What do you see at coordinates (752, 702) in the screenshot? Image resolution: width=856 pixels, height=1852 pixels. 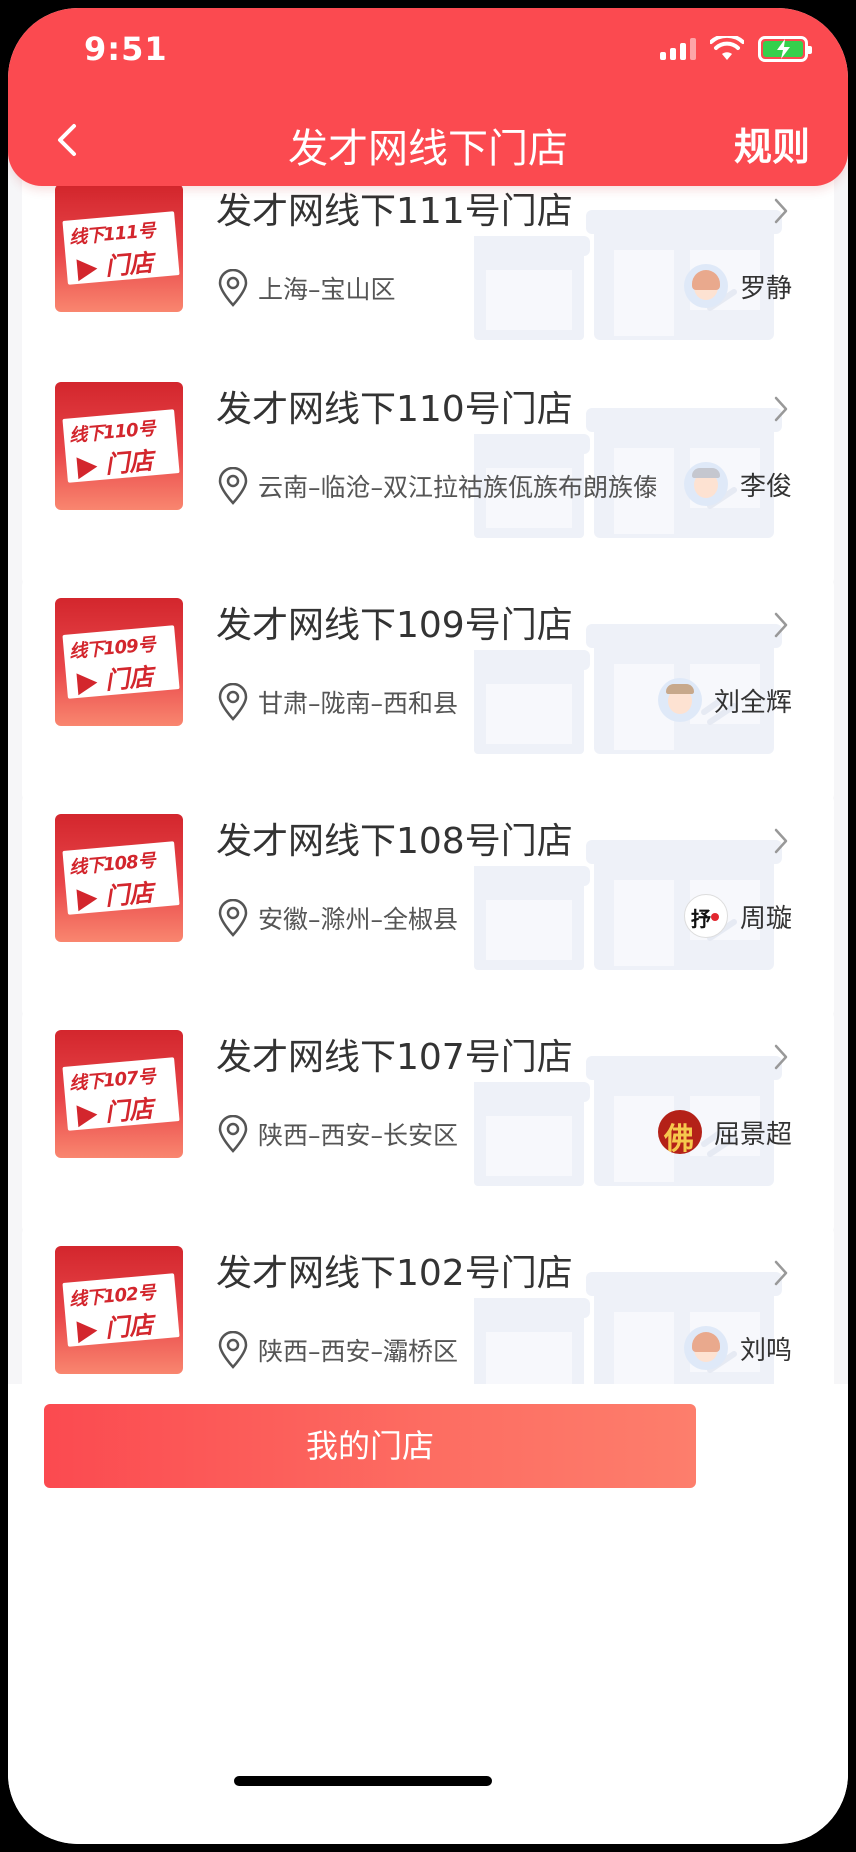 I see `owner-name: 刘全辉` at bounding box center [752, 702].